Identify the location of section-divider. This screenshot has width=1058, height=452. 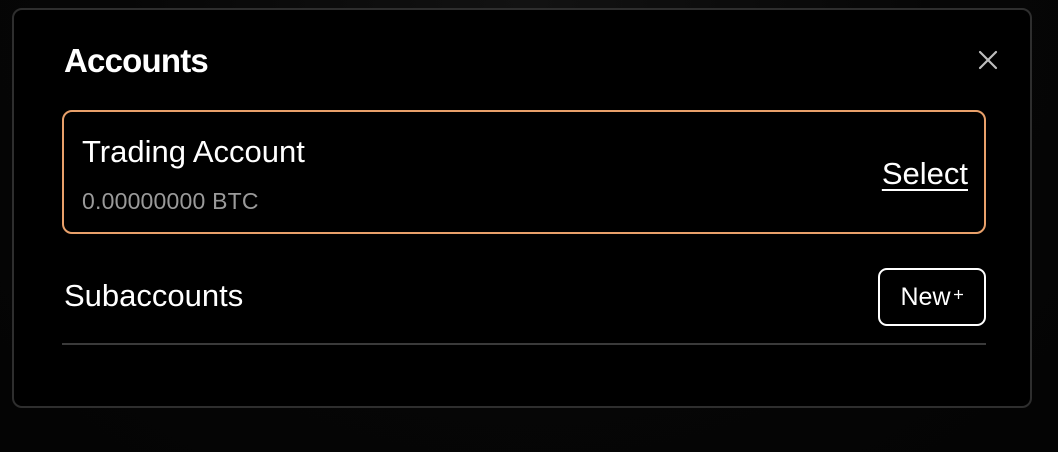
(524, 344).